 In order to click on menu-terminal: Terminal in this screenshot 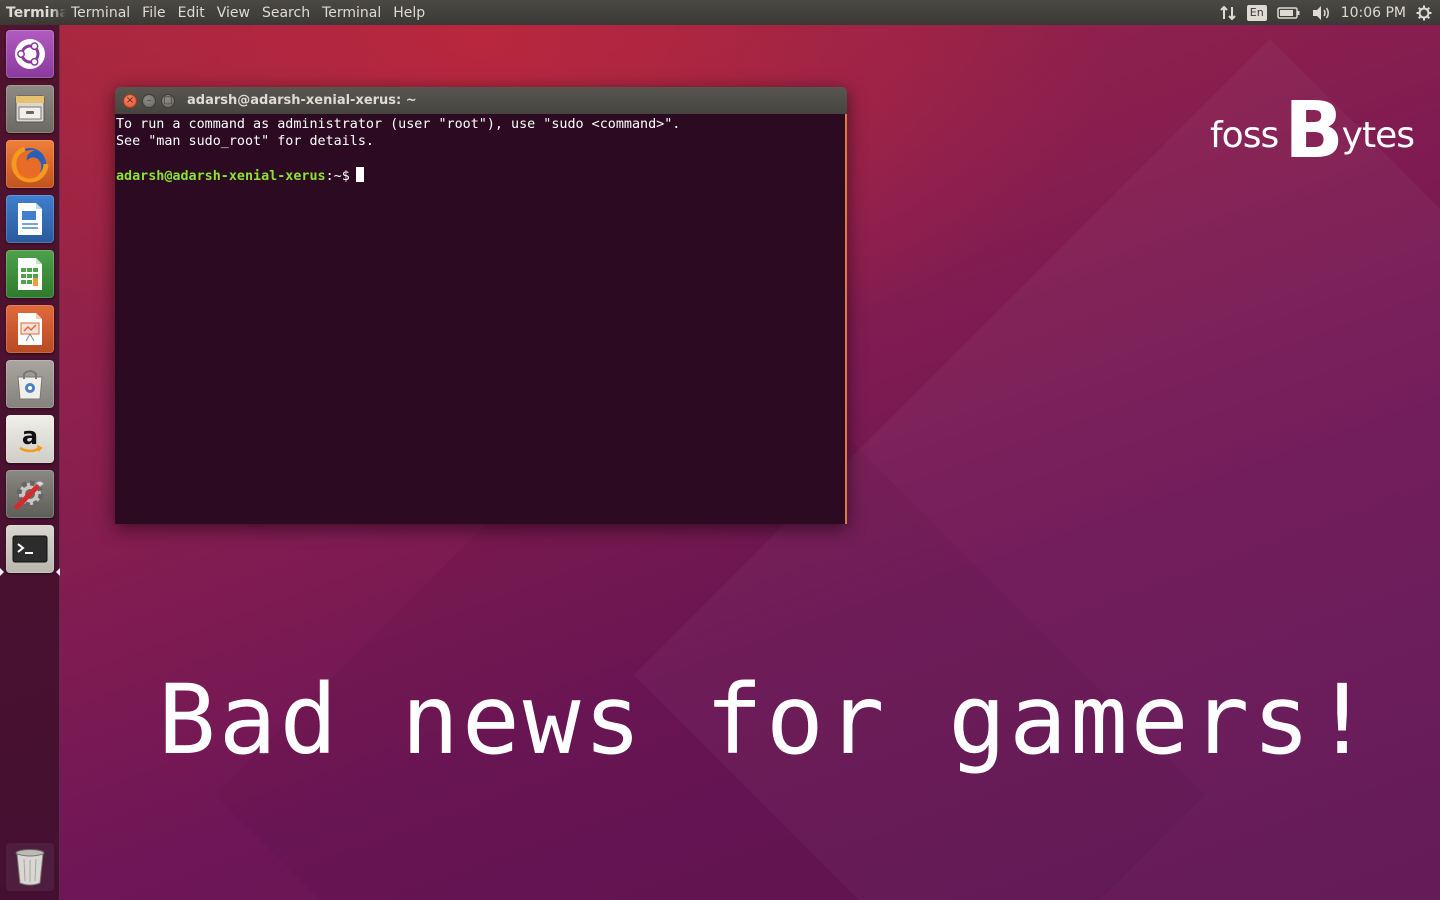, I will do `click(100, 13)`.